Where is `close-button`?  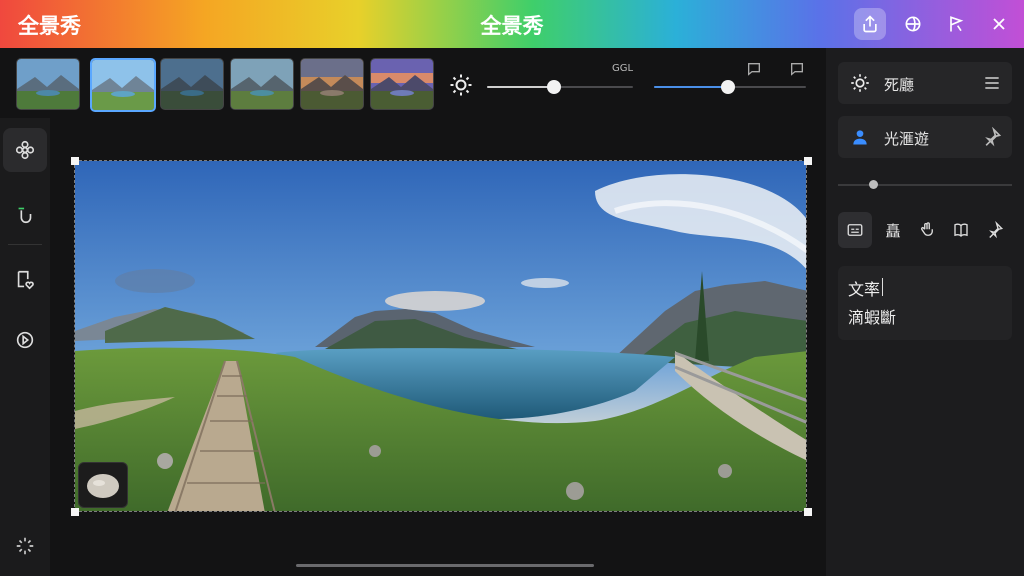 close-button is located at coordinates (999, 24).